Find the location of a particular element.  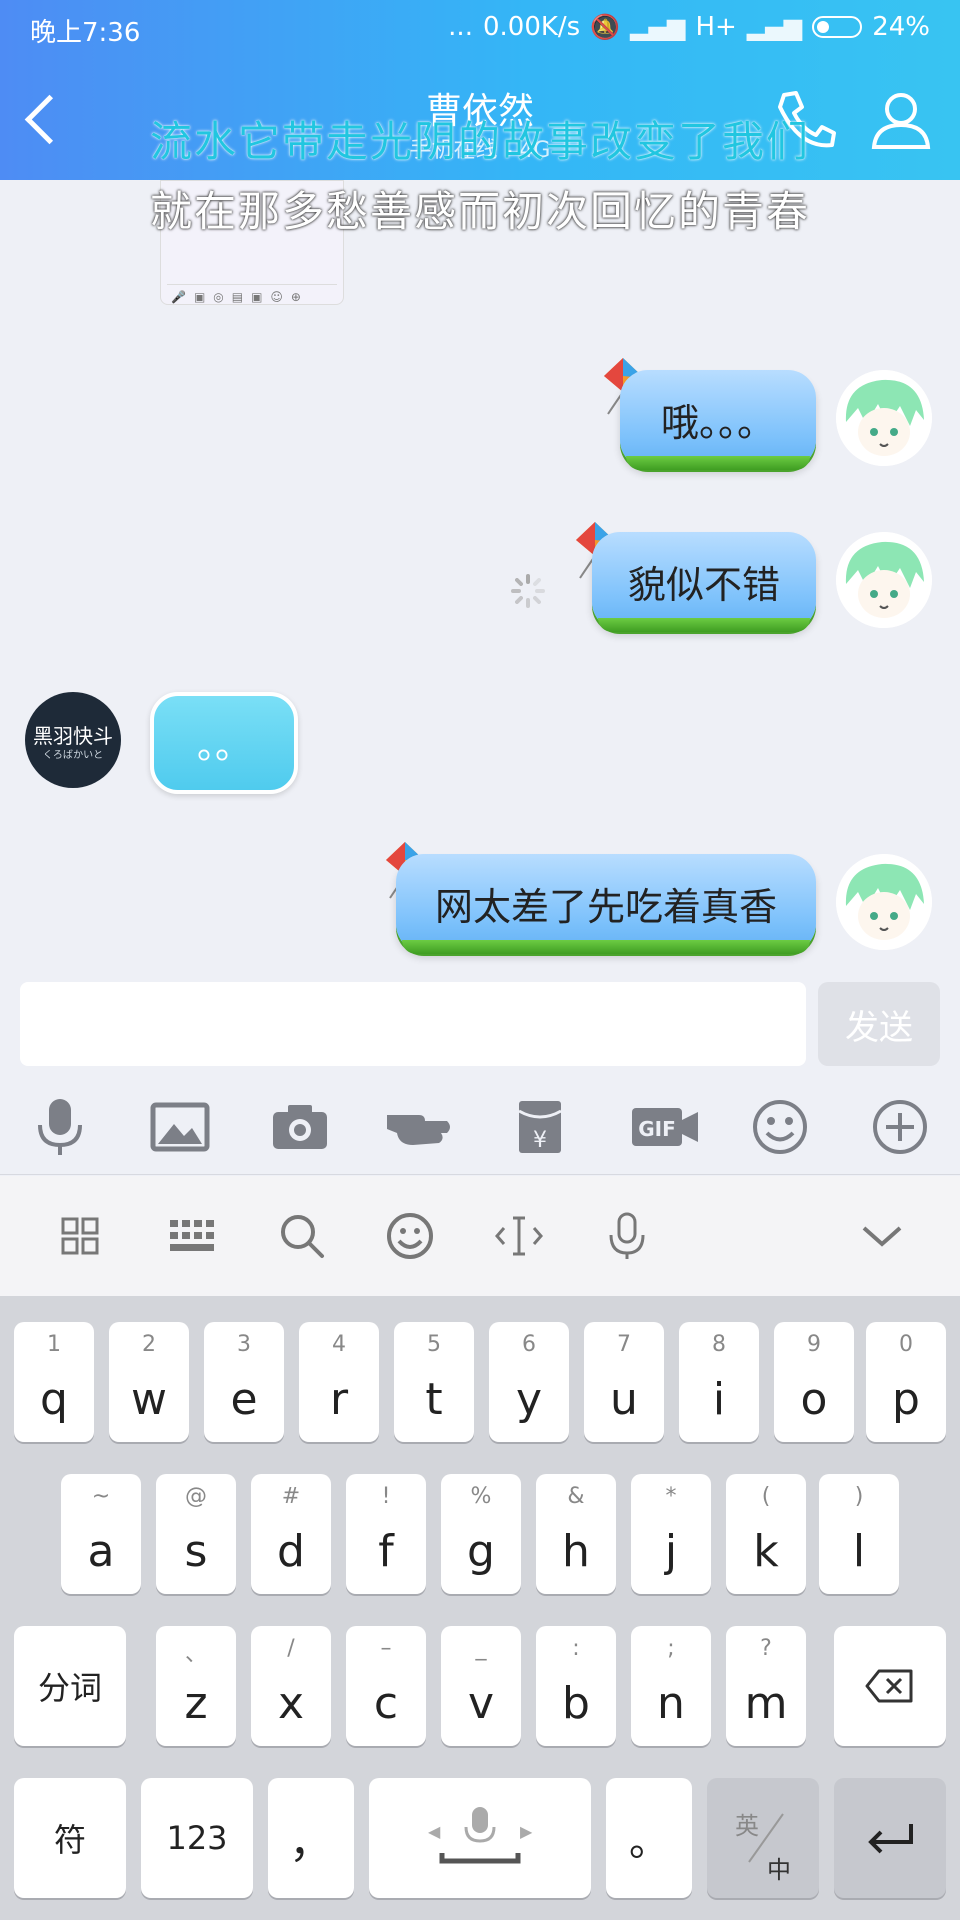

backspace-icon is located at coordinates (890, 1686).